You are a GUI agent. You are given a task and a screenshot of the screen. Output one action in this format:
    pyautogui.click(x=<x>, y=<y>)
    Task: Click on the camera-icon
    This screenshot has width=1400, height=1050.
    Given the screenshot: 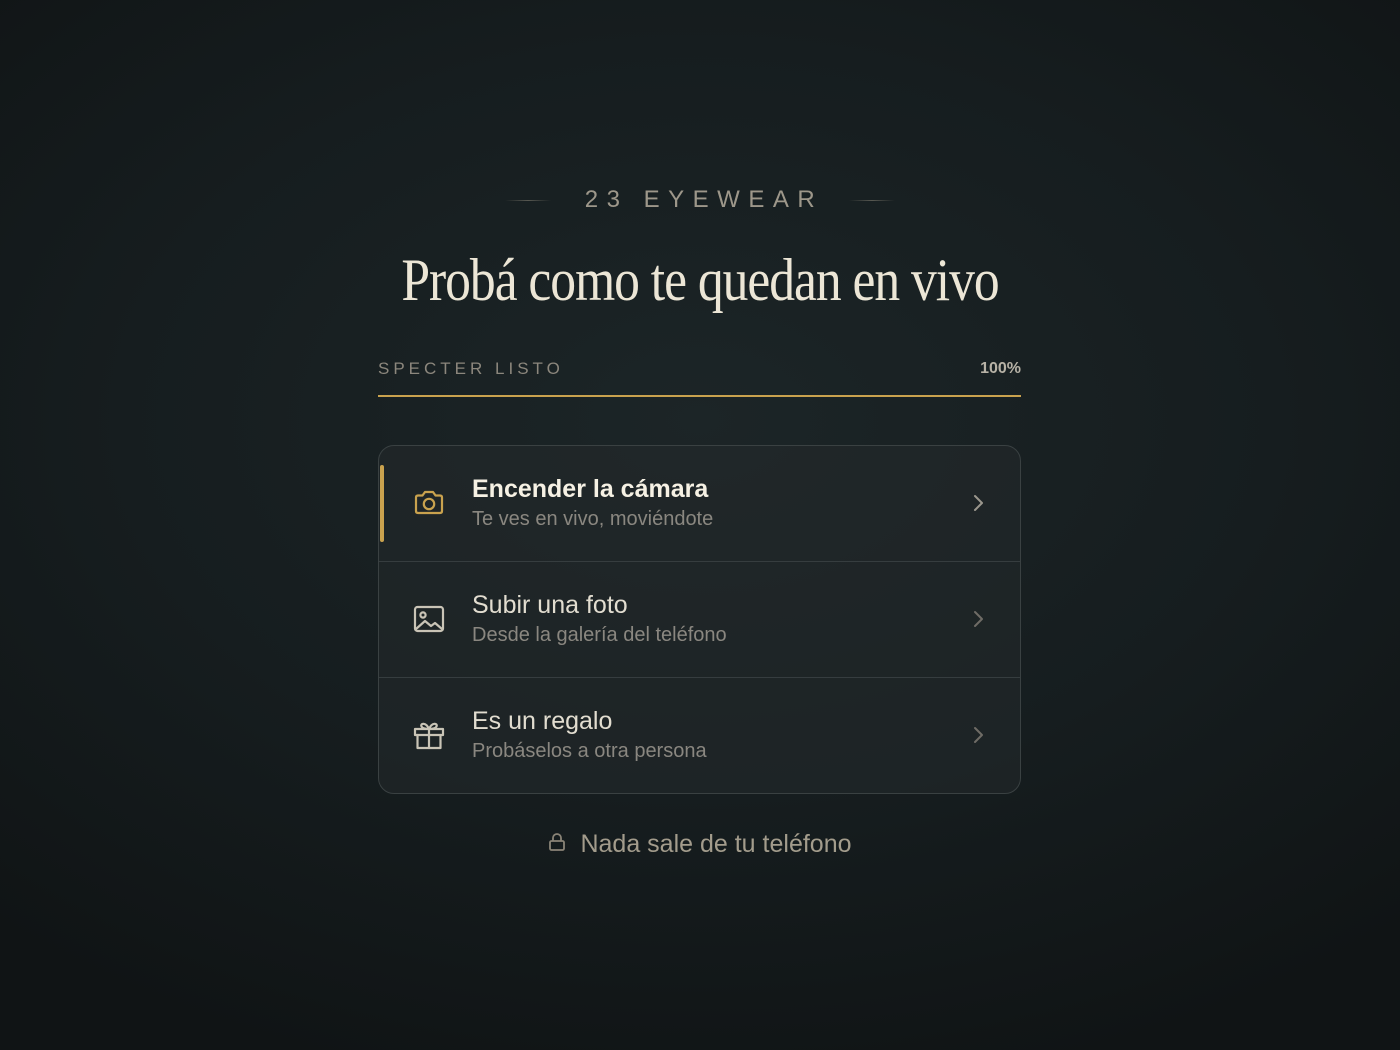 What is the action you would take?
    pyautogui.click(x=429, y=503)
    